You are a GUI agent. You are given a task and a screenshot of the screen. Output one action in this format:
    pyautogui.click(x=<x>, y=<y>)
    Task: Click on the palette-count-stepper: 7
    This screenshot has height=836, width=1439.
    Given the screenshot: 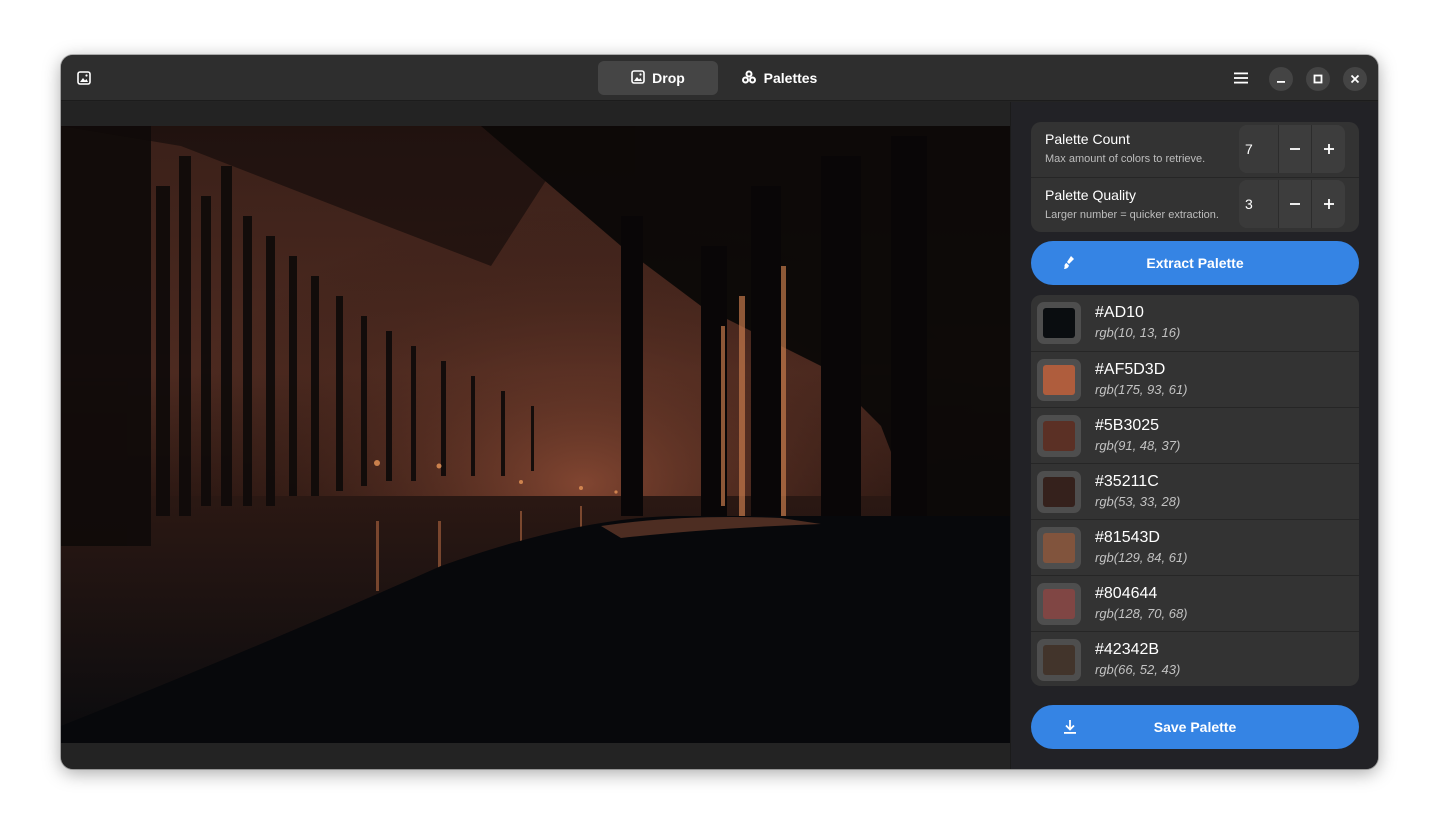 What is the action you would take?
    pyautogui.click(x=1292, y=149)
    